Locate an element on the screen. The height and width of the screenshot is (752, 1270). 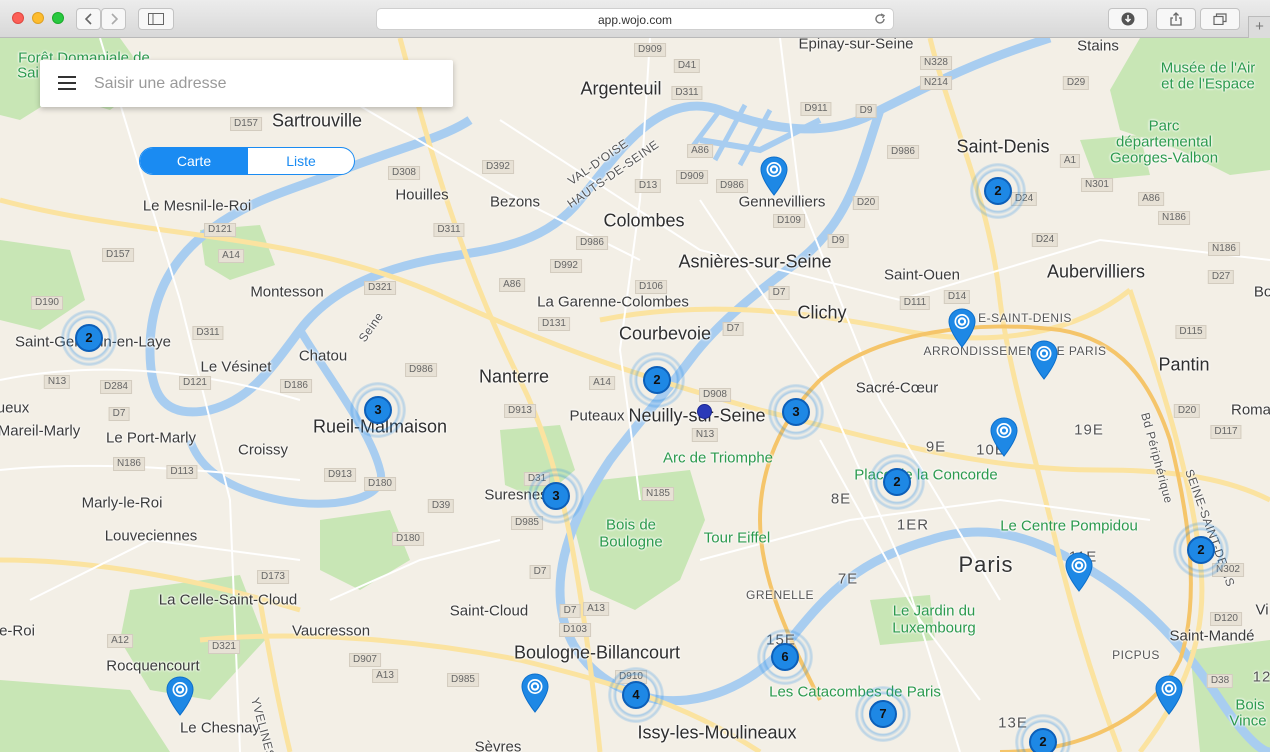
road-shield: D20 is located at coordinates (866, 203).